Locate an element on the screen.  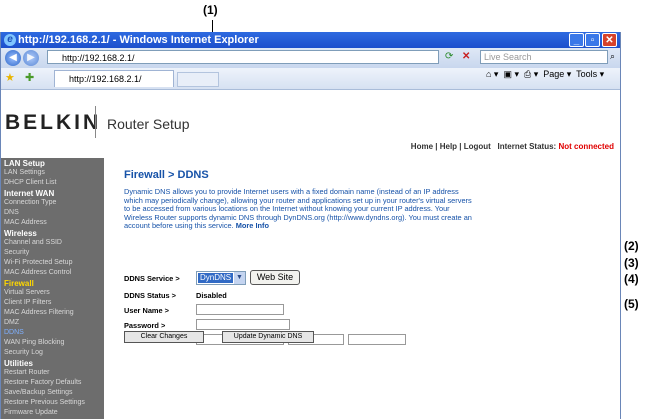
password-label: Password > is located at coordinates (145, 325).